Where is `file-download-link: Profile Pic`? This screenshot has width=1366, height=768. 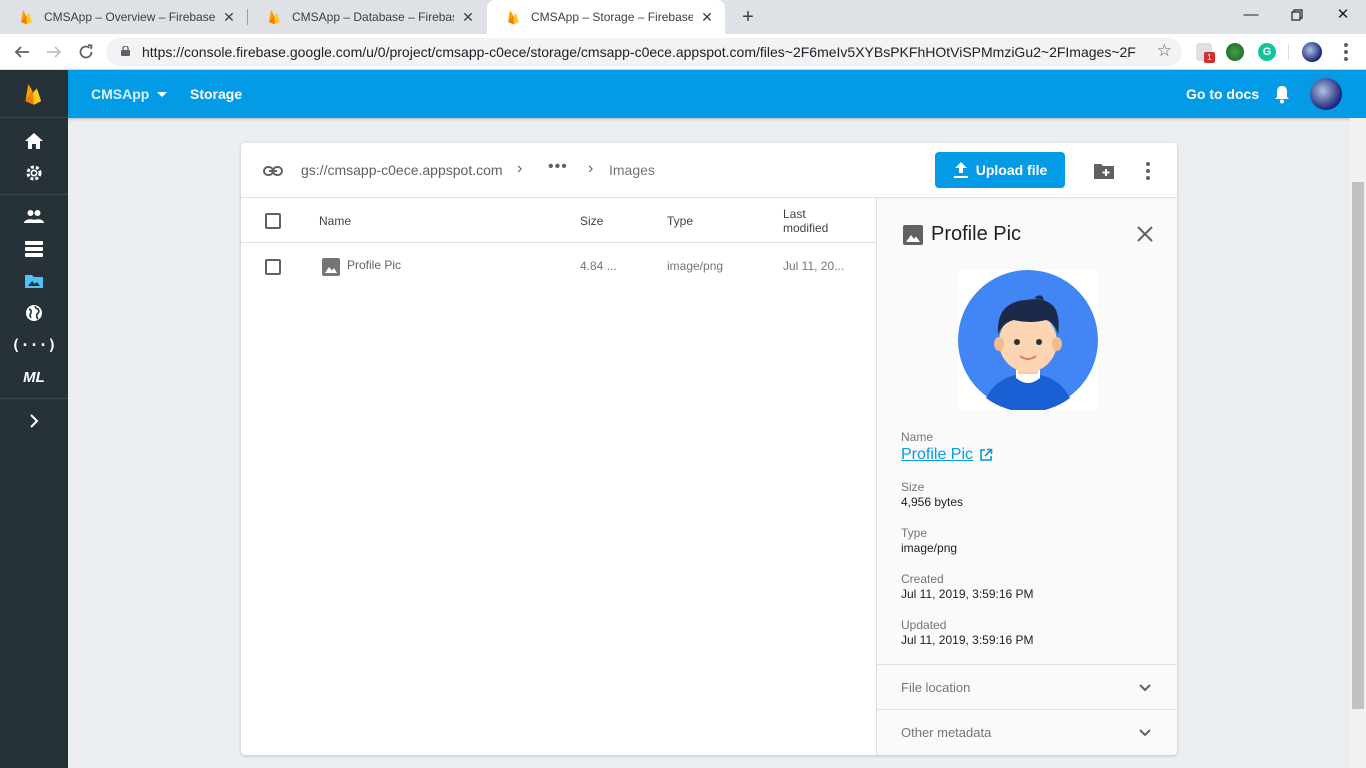
file-download-link: Profile Pic is located at coordinates (947, 455).